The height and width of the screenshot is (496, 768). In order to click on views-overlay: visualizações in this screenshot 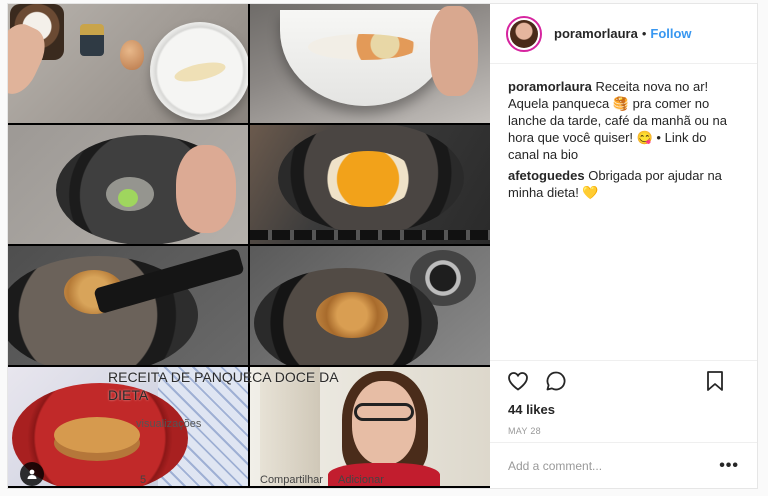, I will do `click(169, 424)`.